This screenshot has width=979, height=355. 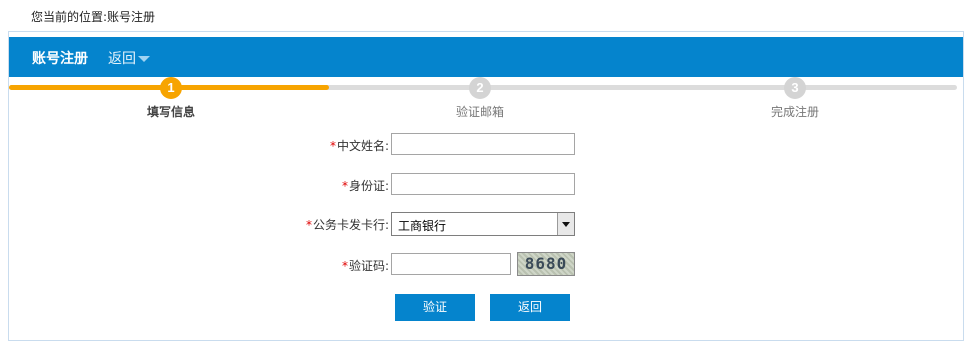 I want to click on back-button: 返回, so click(x=530, y=307).